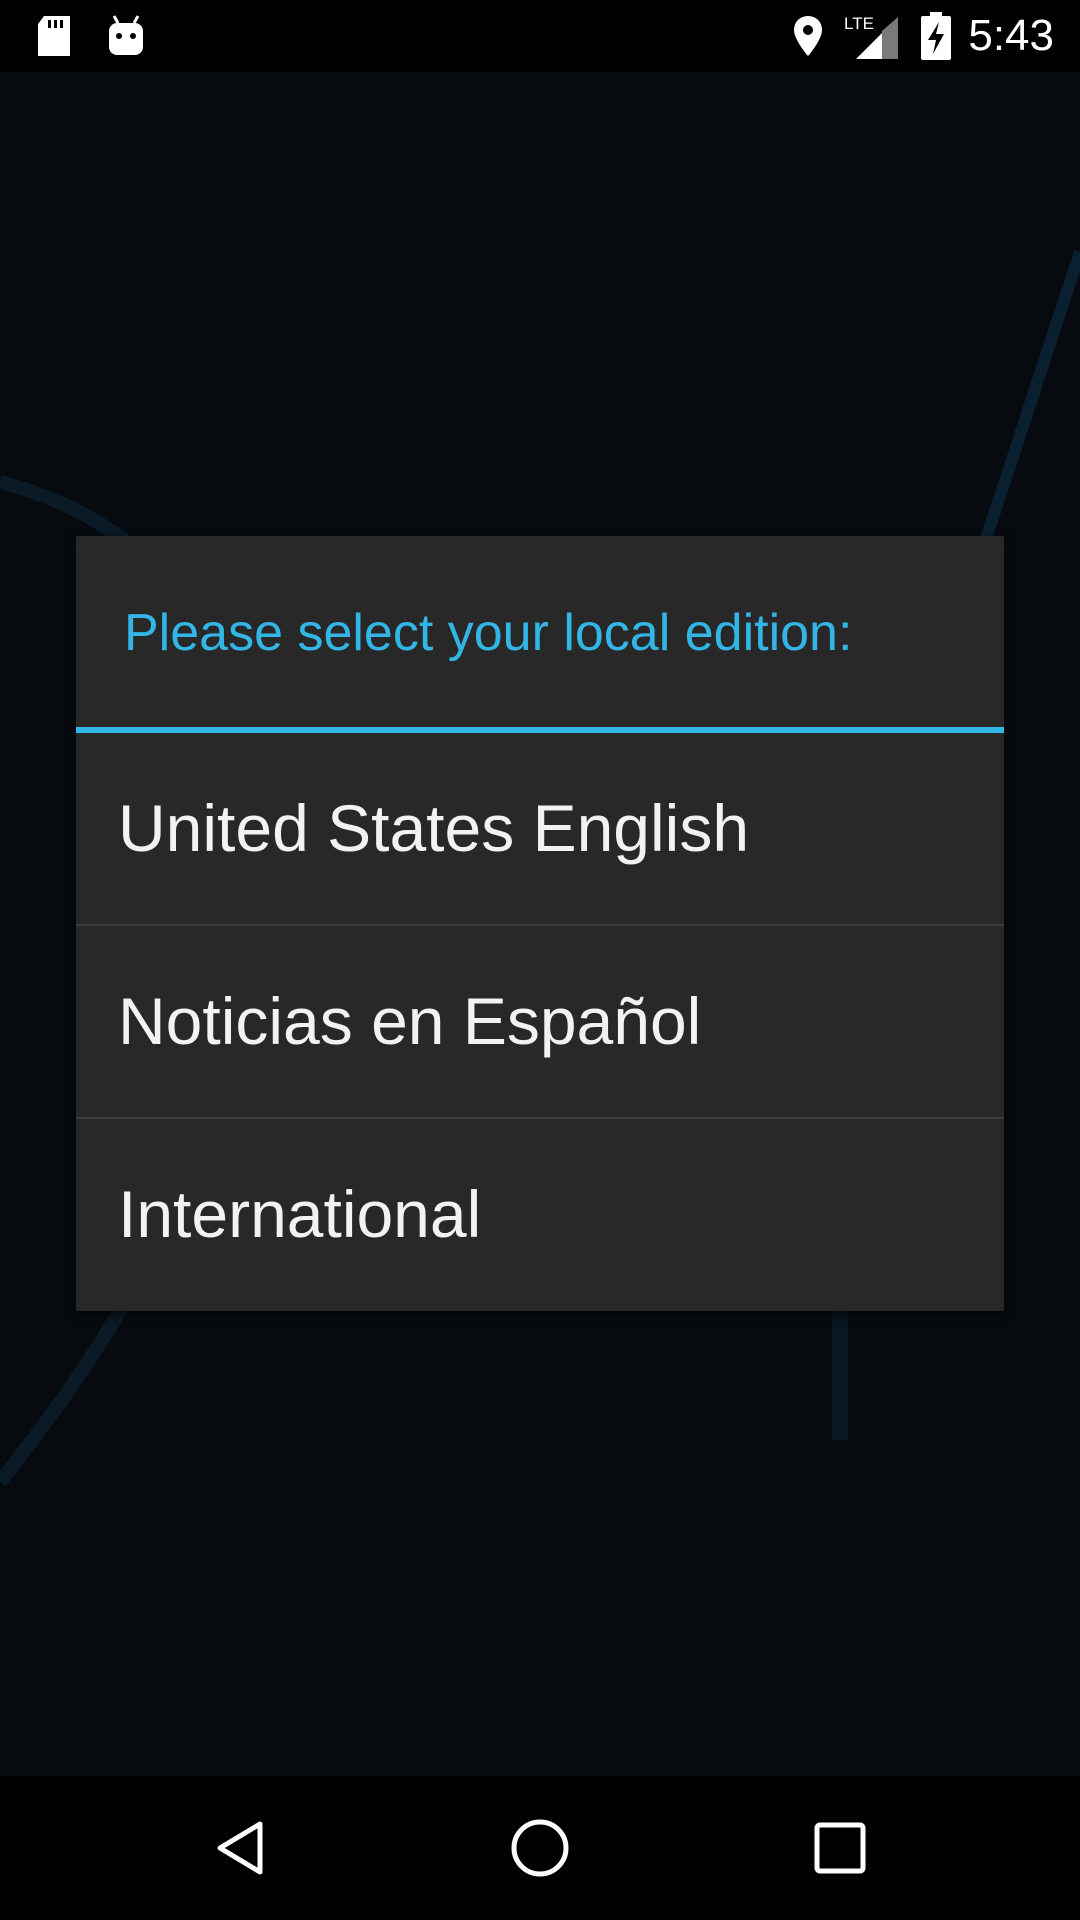 The image size is (1080, 1920). I want to click on option-label: International, so click(300, 1214).